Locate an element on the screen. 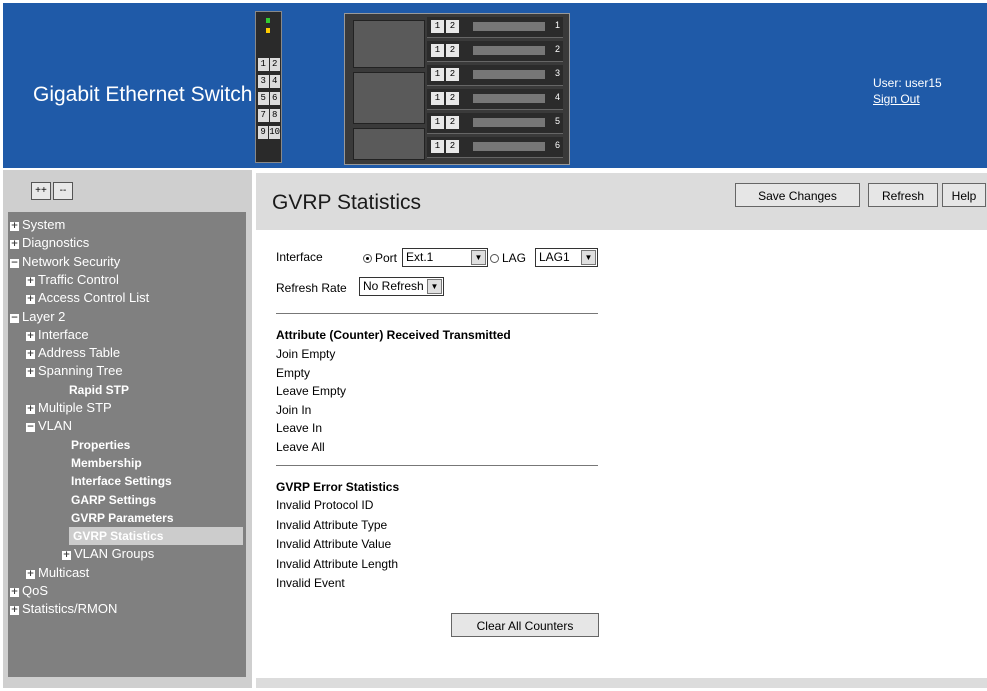 The image size is (987, 691). port-pair: 9 10 is located at coordinates (269, 132).